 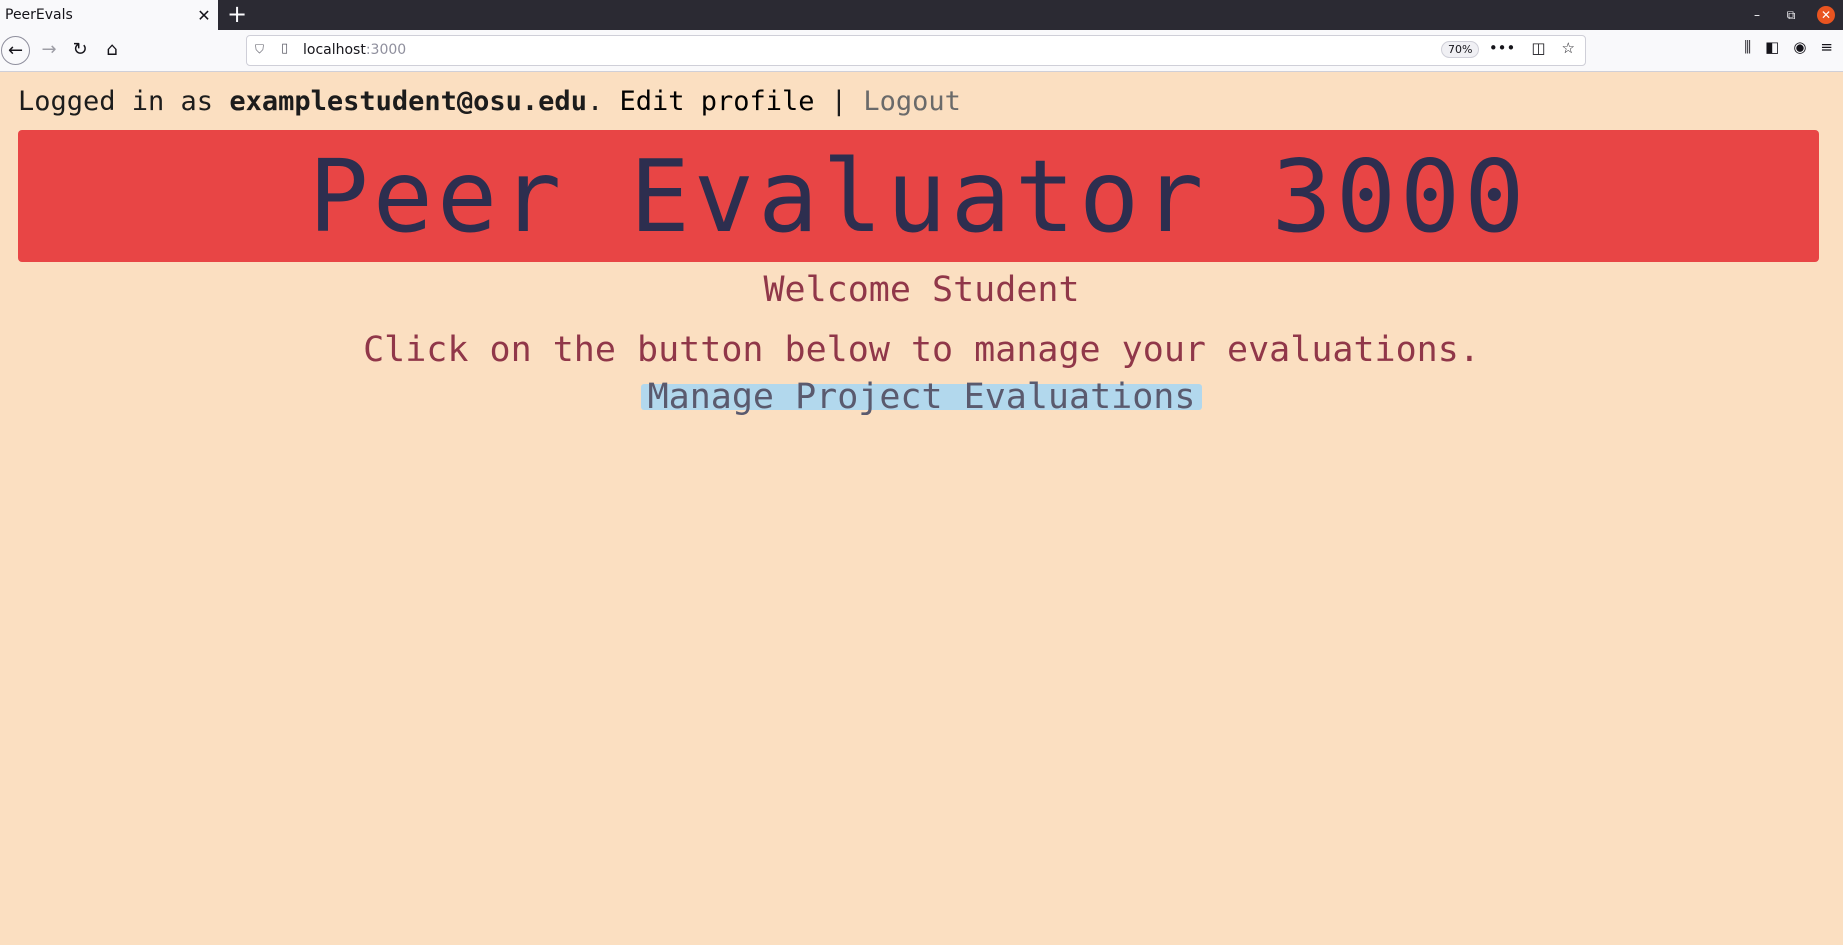 What do you see at coordinates (1799, 47) in the screenshot?
I see `account-icon: ◉` at bounding box center [1799, 47].